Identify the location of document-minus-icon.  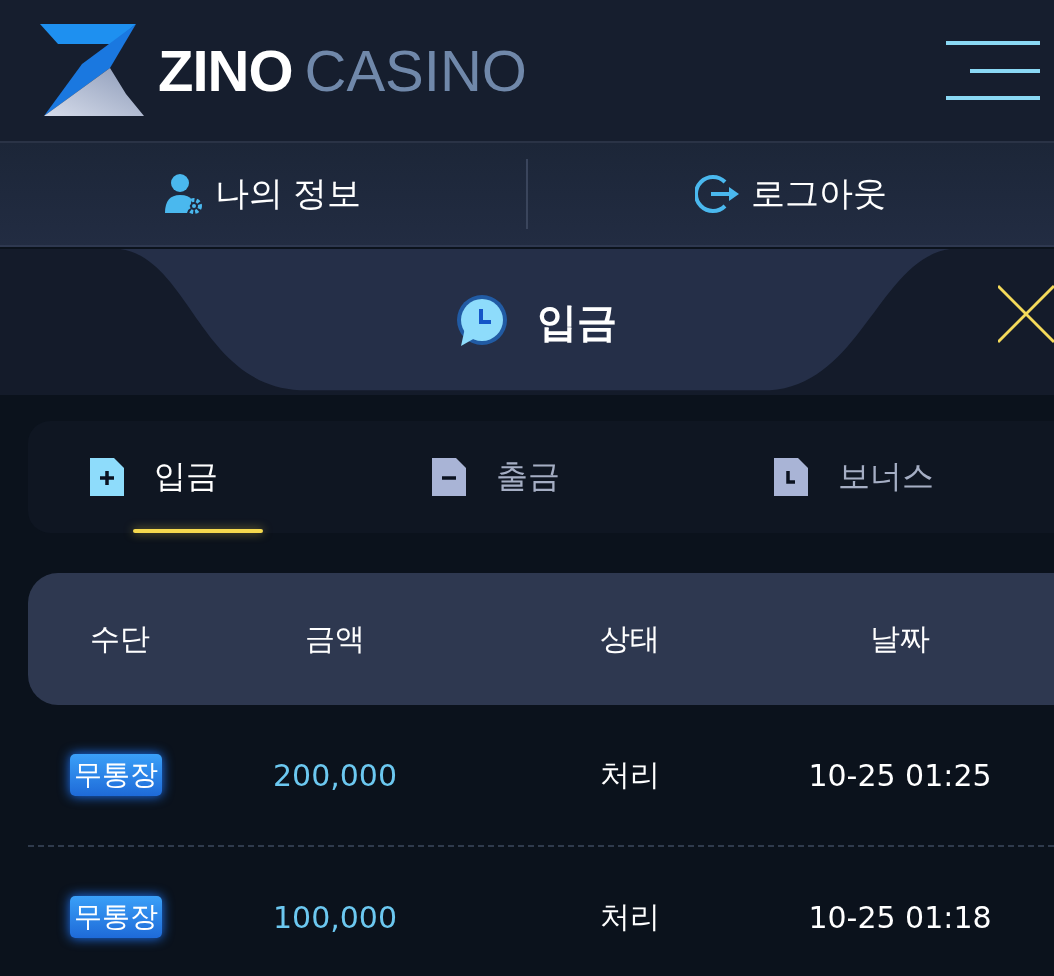
(448, 477).